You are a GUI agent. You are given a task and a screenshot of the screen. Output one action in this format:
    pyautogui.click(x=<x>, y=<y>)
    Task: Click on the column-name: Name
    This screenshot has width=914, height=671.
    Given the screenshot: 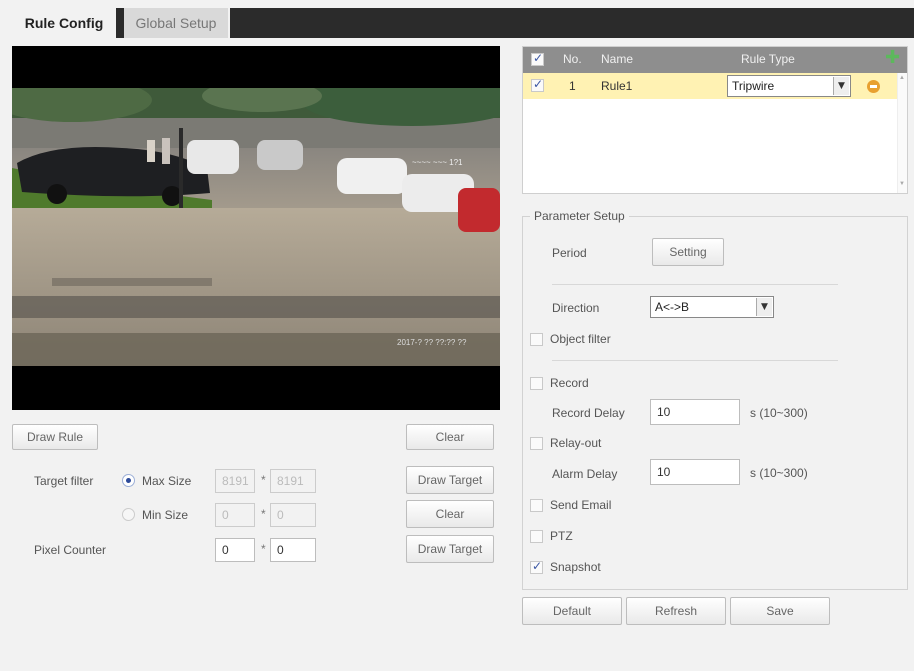 What is the action you would take?
    pyautogui.click(x=617, y=59)
    